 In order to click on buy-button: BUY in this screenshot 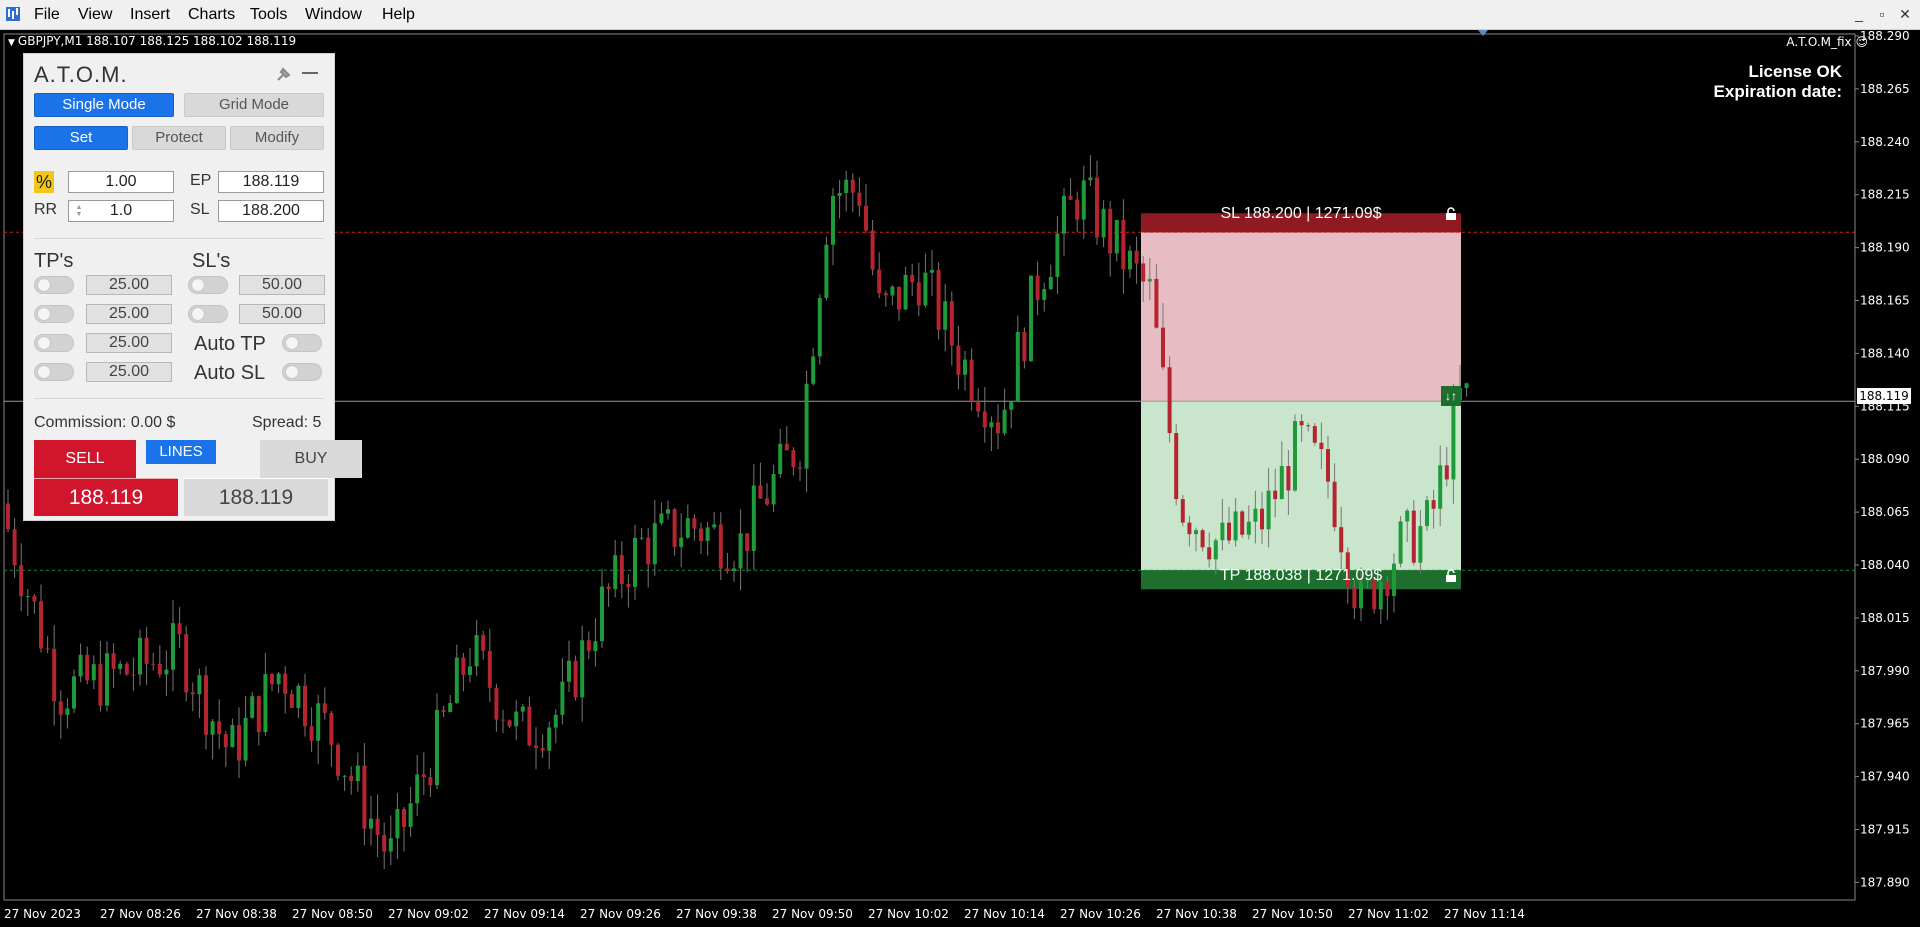, I will do `click(311, 459)`.